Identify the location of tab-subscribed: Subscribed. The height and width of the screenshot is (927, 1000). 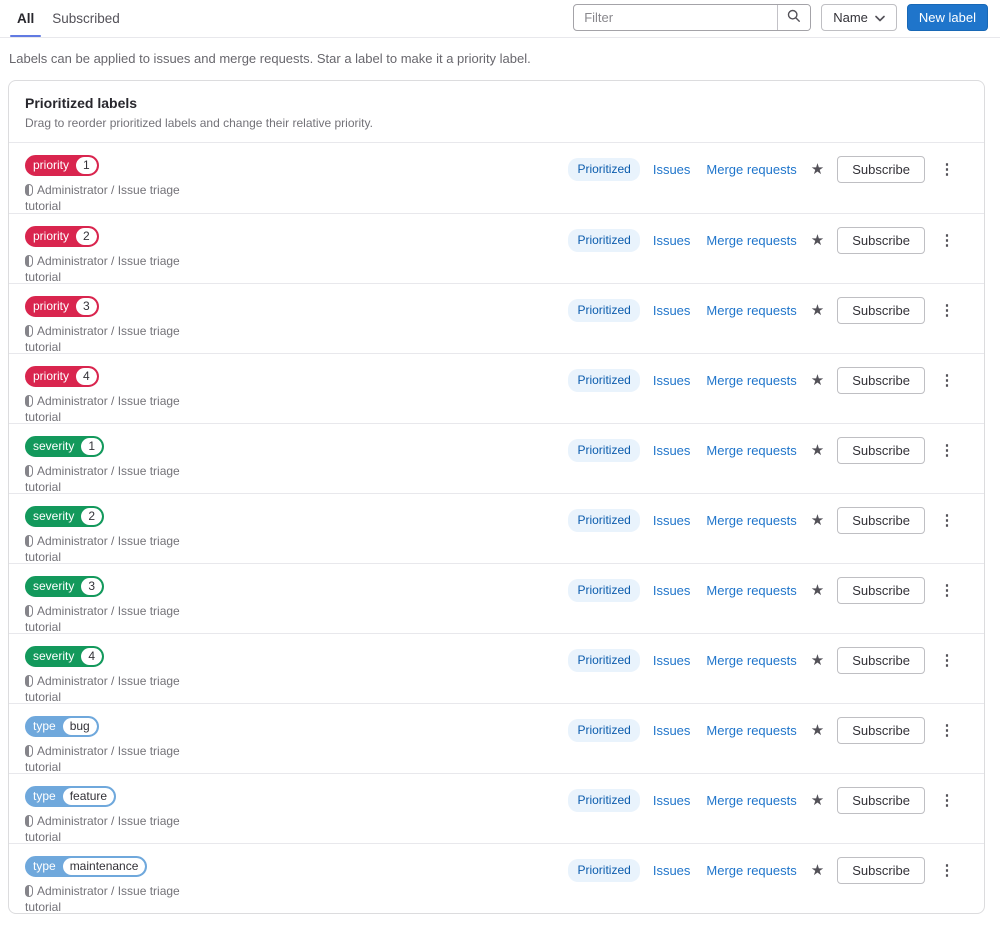
(86, 18).